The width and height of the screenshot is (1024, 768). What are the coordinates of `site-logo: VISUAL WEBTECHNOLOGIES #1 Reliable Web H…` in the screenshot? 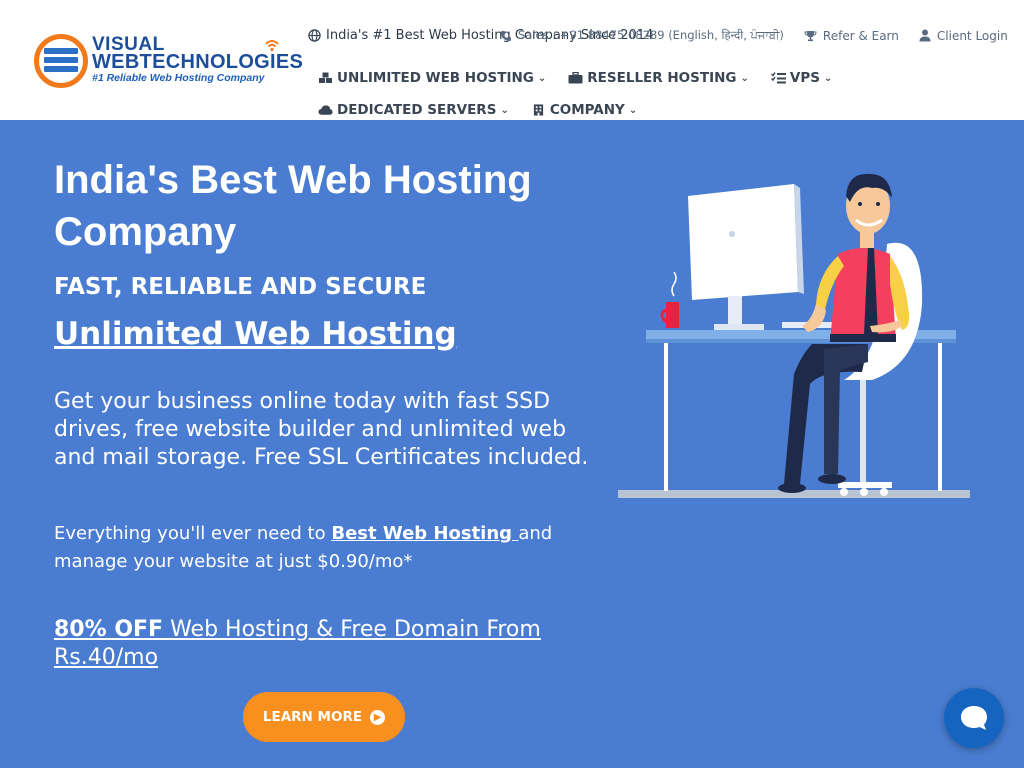 It's located at (169, 60).